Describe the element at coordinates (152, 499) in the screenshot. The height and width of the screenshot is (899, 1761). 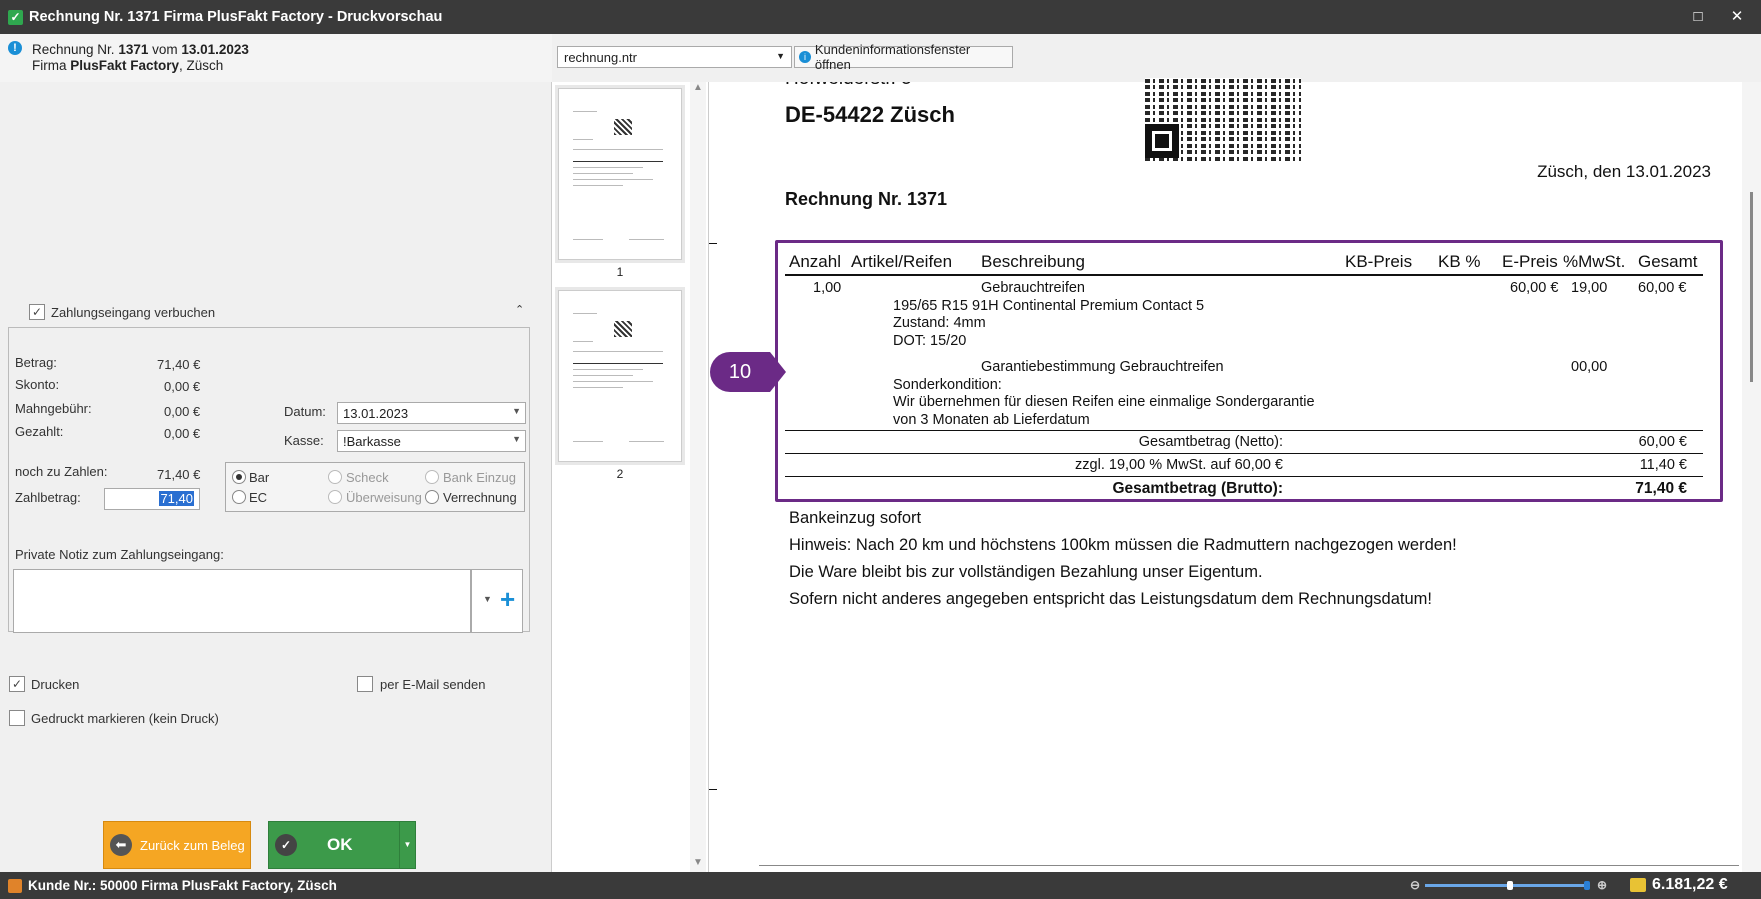
I see `zahlbetrag-input: 71,40` at that location.